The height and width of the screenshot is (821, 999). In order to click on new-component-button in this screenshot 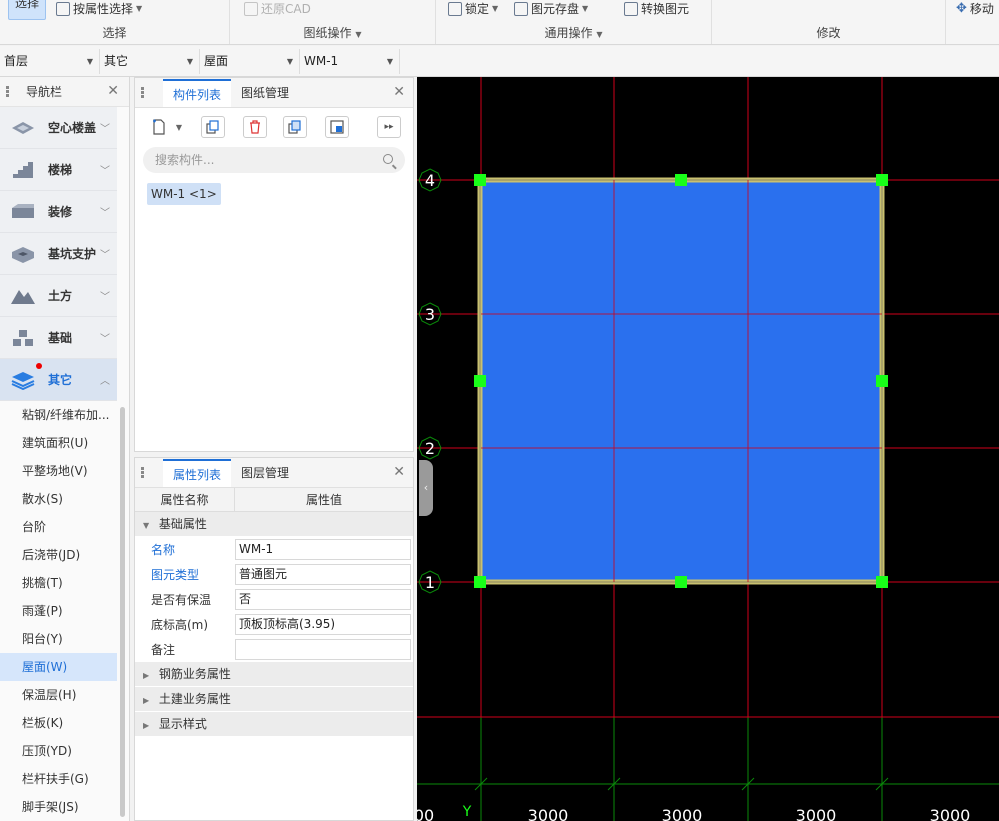, I will do `click(159, 127)`.